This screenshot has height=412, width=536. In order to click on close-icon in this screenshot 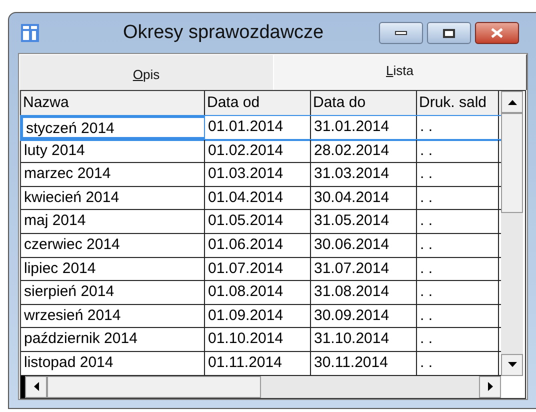, I will do `click(497, 33)`.